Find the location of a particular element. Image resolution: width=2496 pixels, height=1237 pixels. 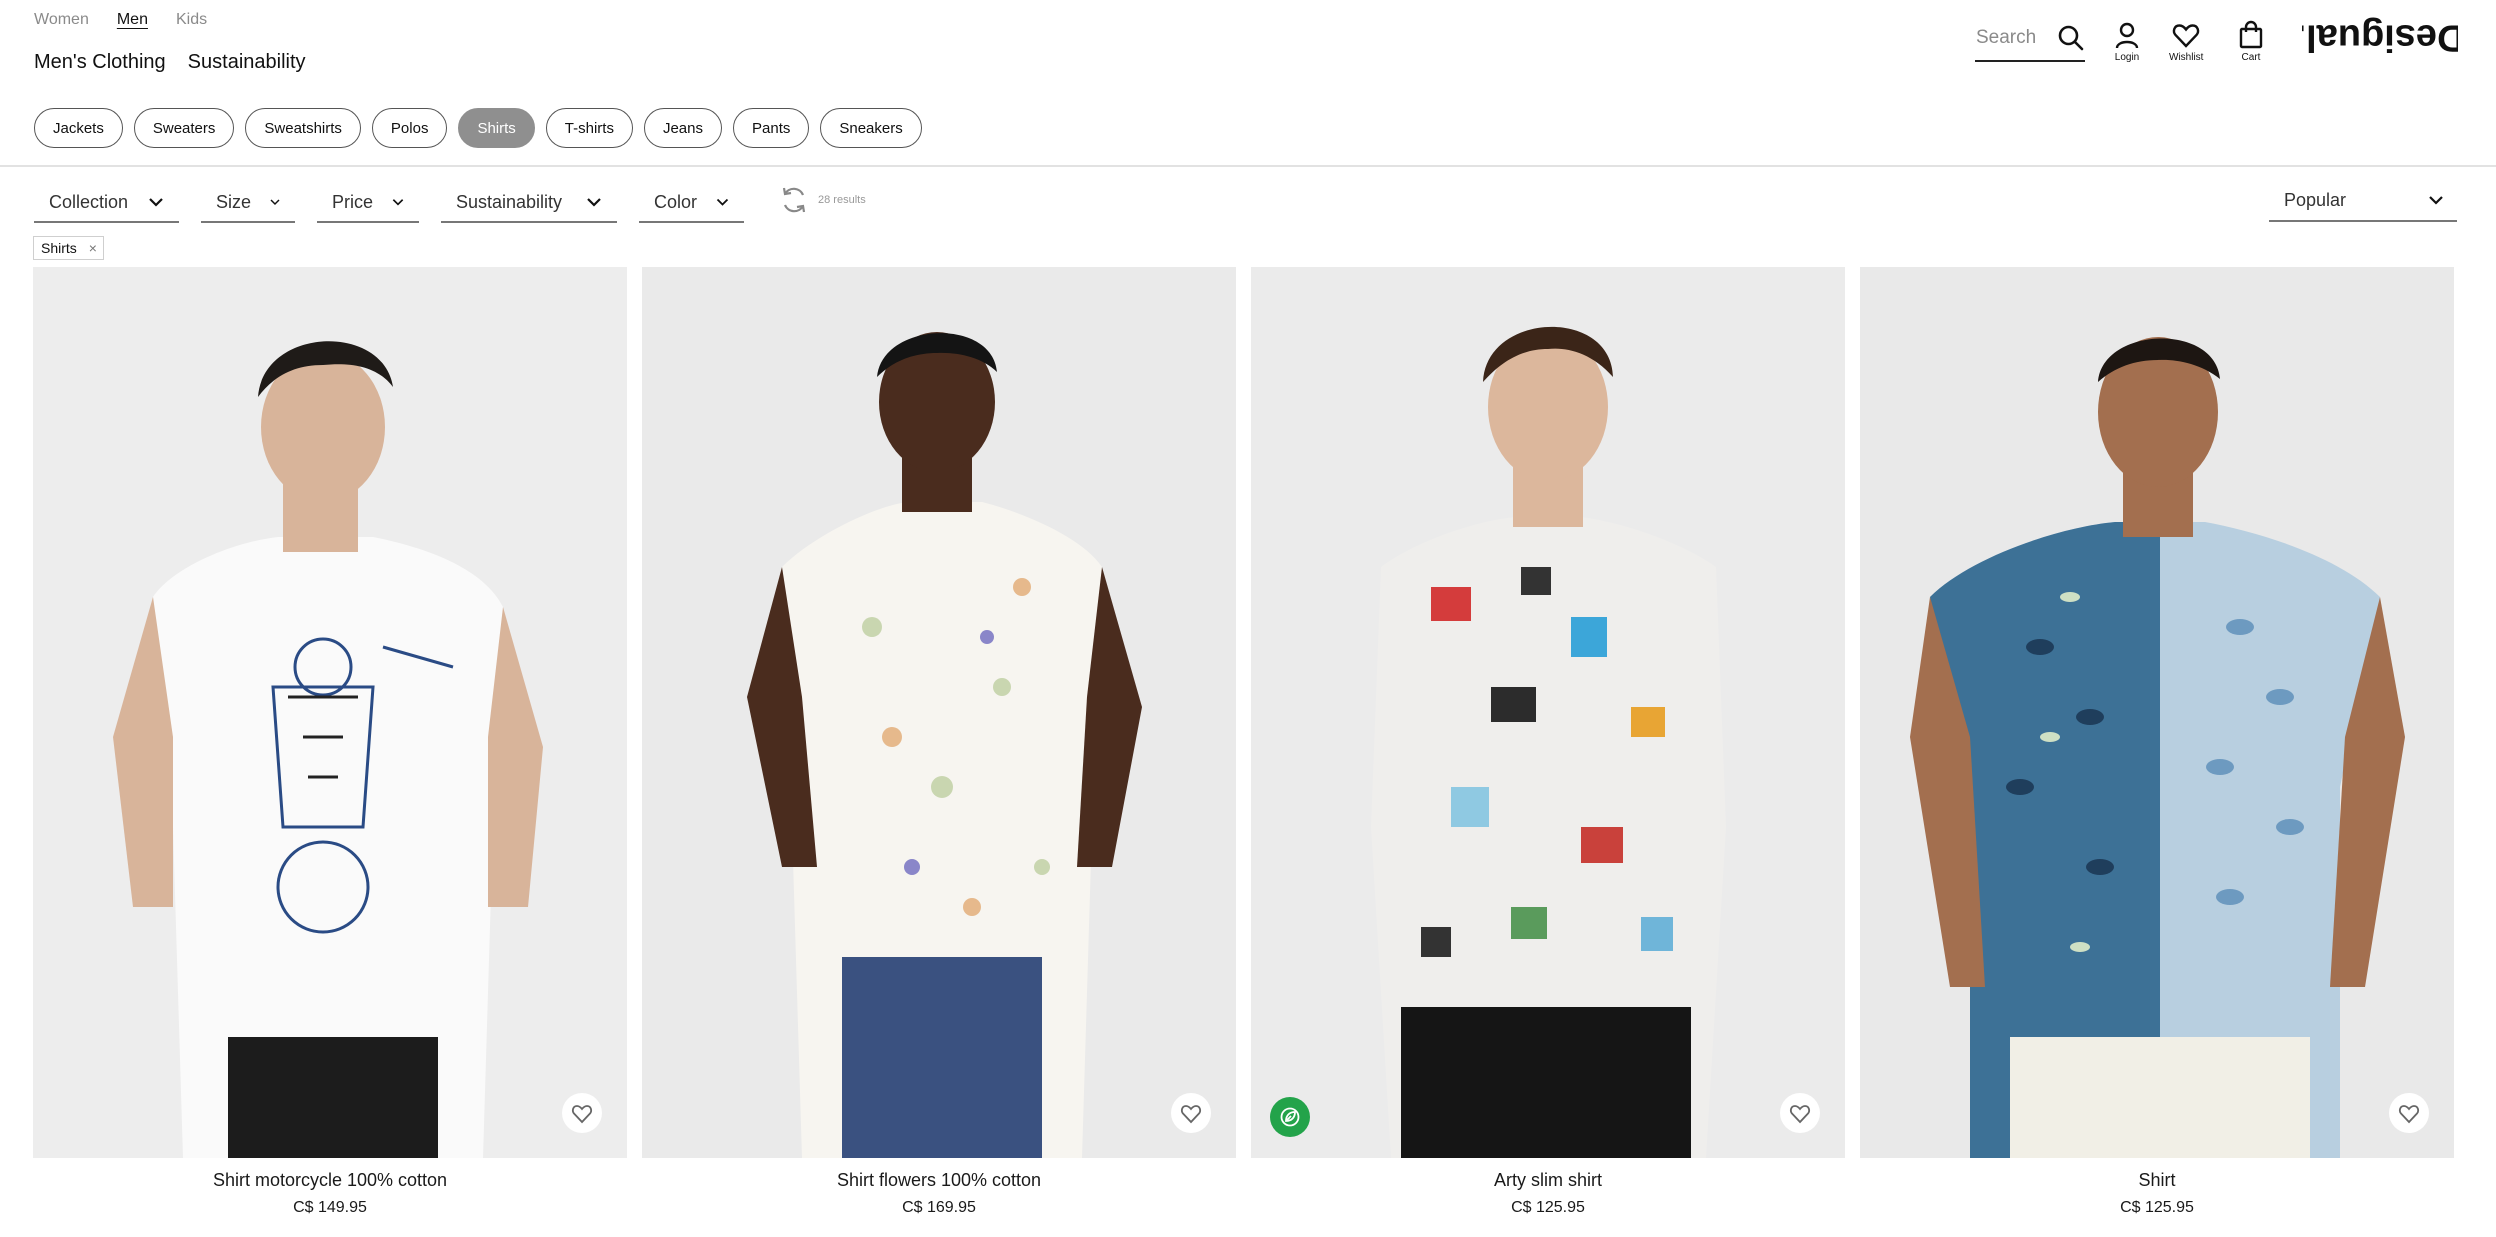

desigual-logo: Desigual. is located at coordinates (2380, 42).